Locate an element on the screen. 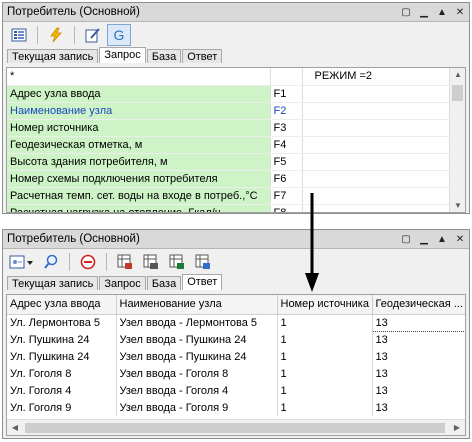  field-code: F8 is located at coordinates (286, 208).